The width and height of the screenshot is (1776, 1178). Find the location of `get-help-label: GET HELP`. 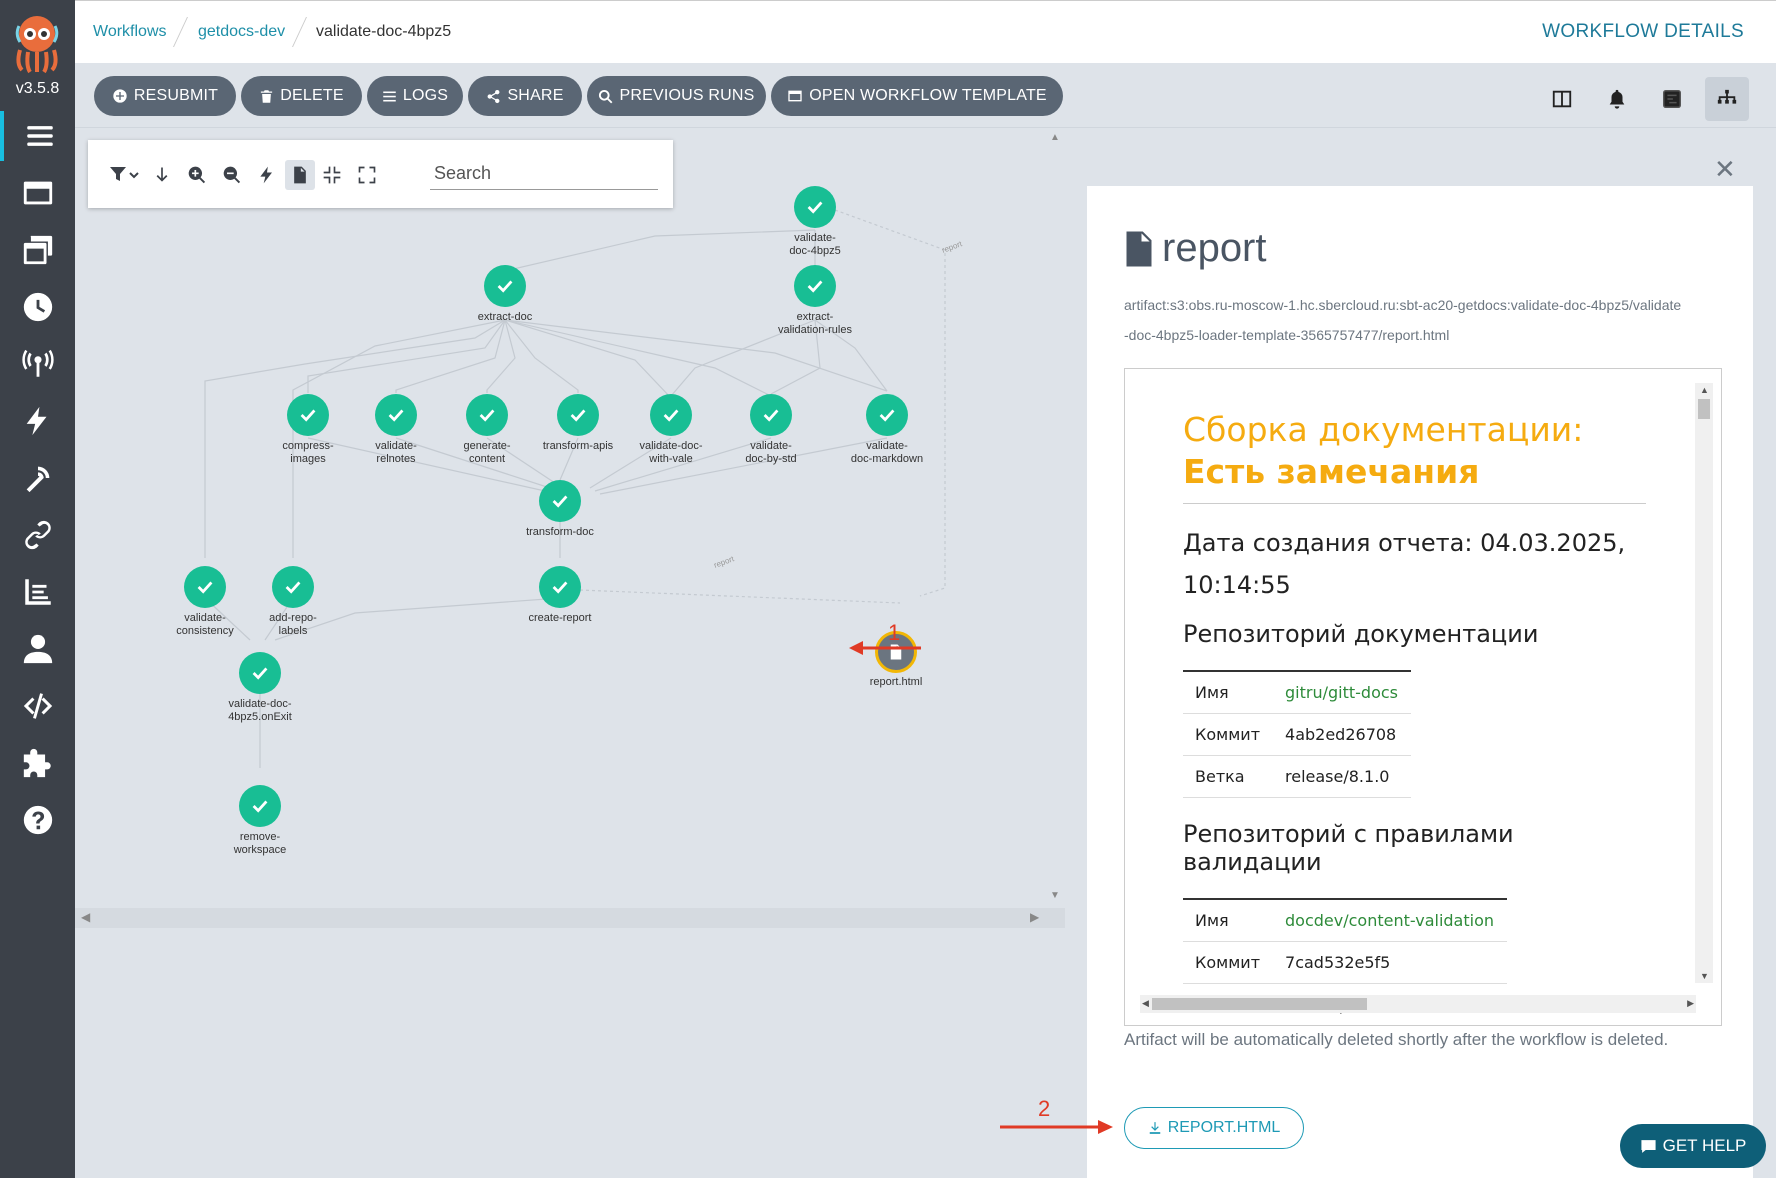

get-help-label: GET HELP is located at coordinates (1704, 1145).